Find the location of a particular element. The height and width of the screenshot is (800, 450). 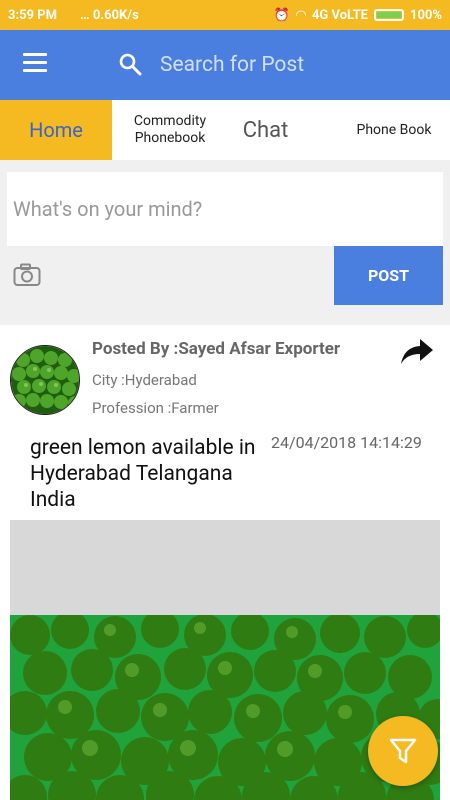

avatar is located at coordinates (45, 380).